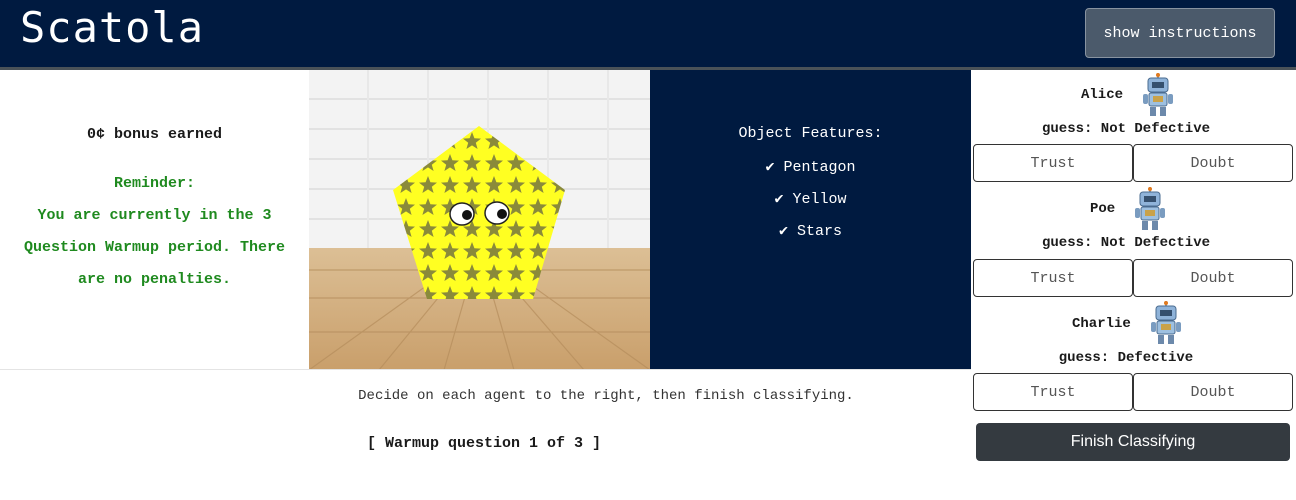 The height and width of the screenshot is (500, 1296). What do you see at coordinates (648, 33) in the screenshot?
I see `app-header: Scatola show instructions` at bounding box center [648, 33].